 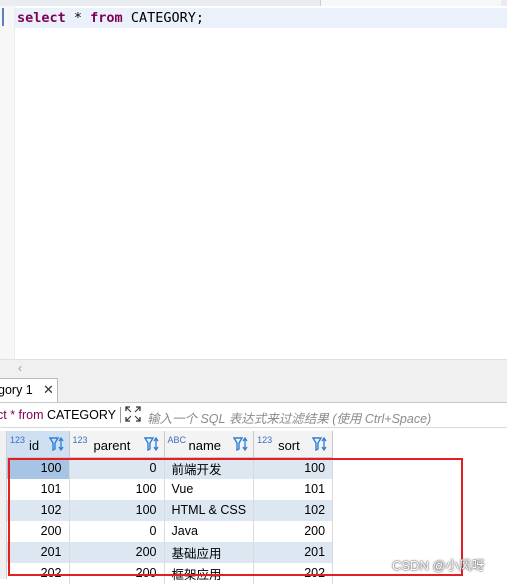 What do you see at coordinates (112, 445) in the screenshot?
I see `column-name: parent` at bounding box center [112, 445].